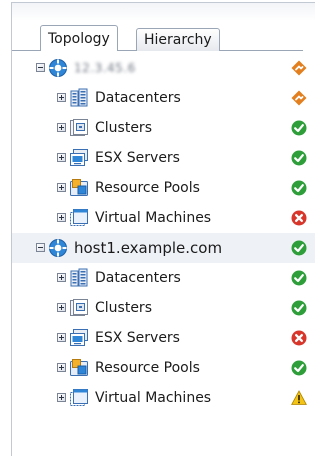 The image size is (320, 456). I want to click on tab-strip: Topology Hierarchy, so click(163, 28).